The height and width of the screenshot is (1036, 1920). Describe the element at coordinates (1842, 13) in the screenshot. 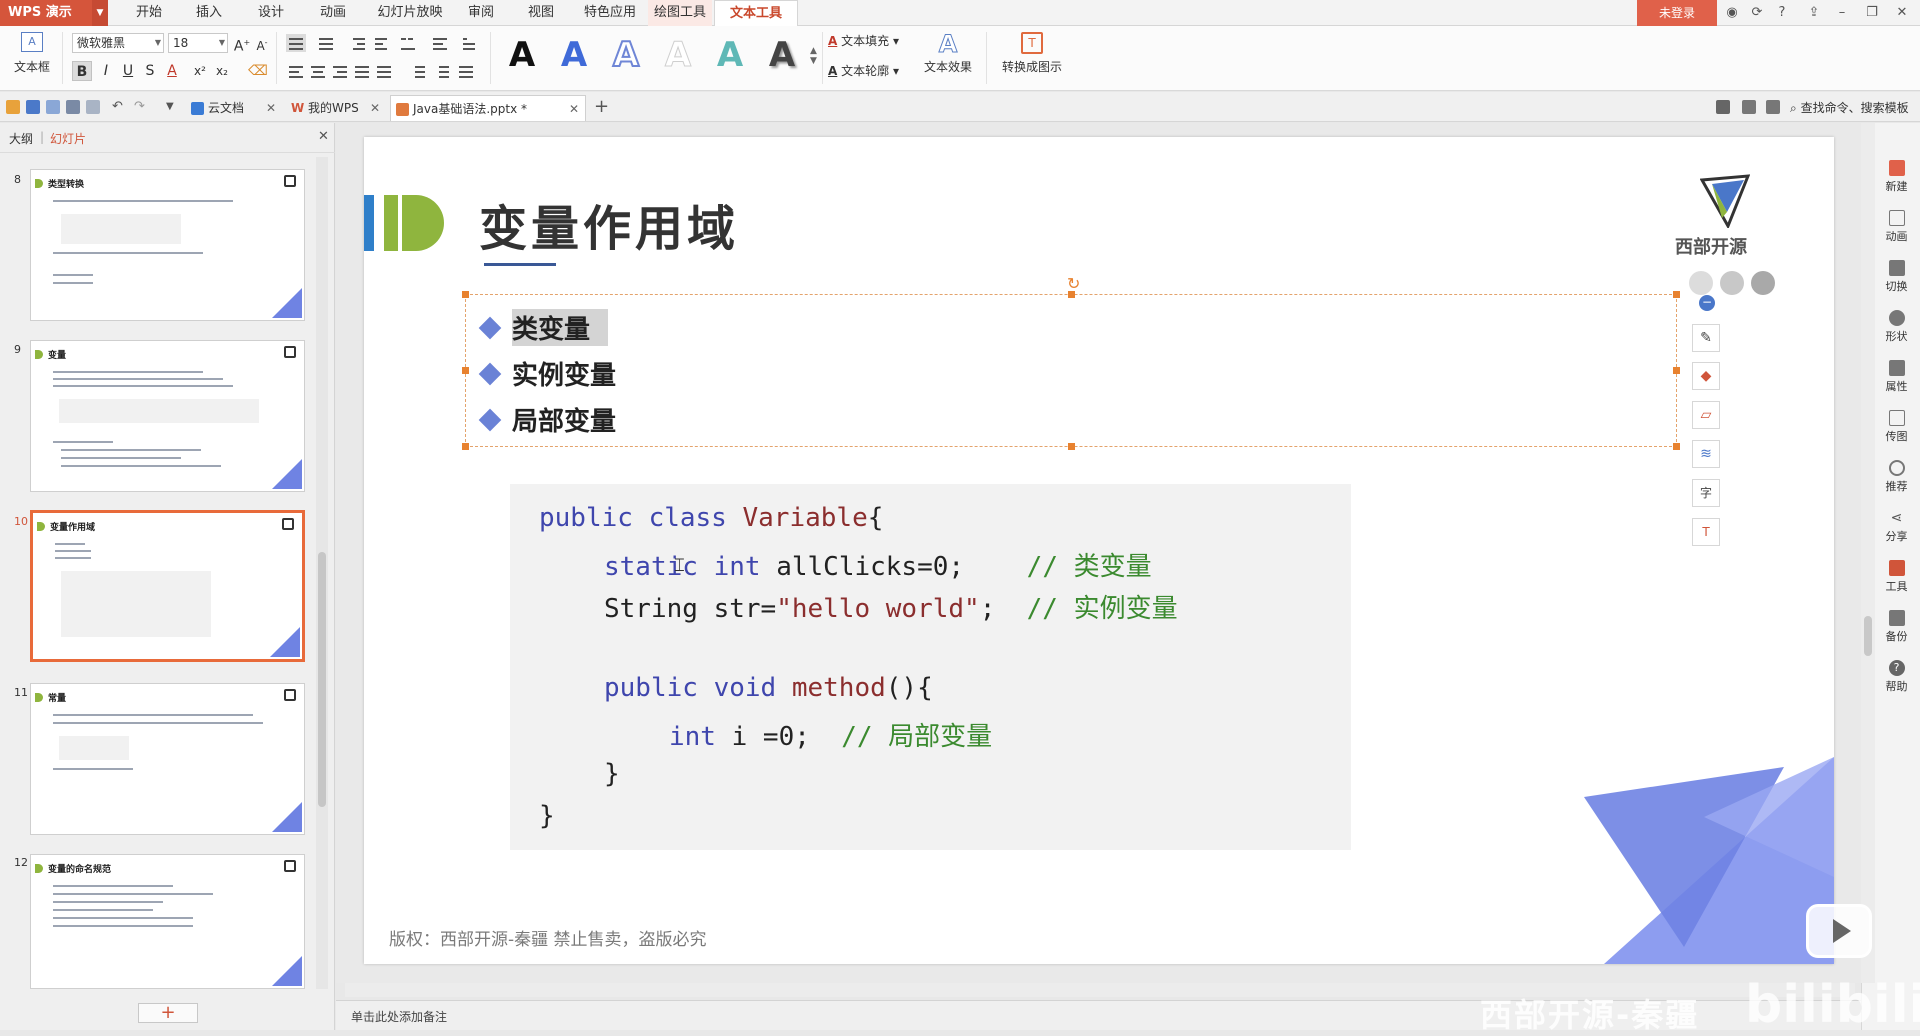

I see `minimize-icon: –` at that location.